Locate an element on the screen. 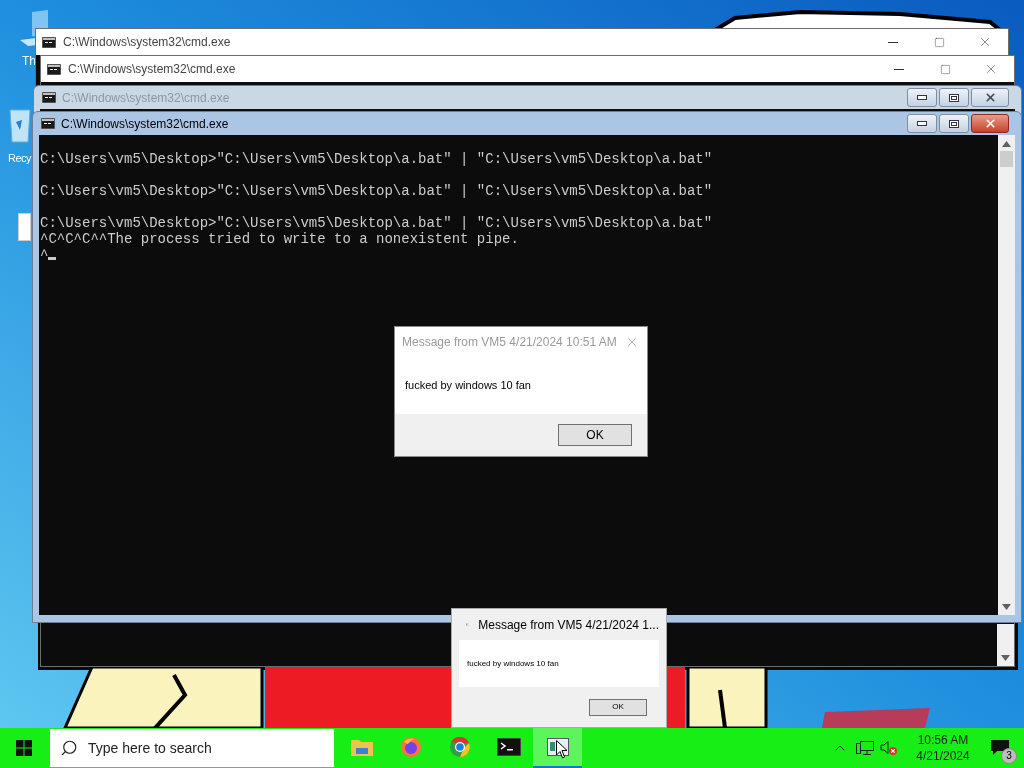 The image size is (1024, 768). mouse-cursor-icon is located at coordinates (562, 749).